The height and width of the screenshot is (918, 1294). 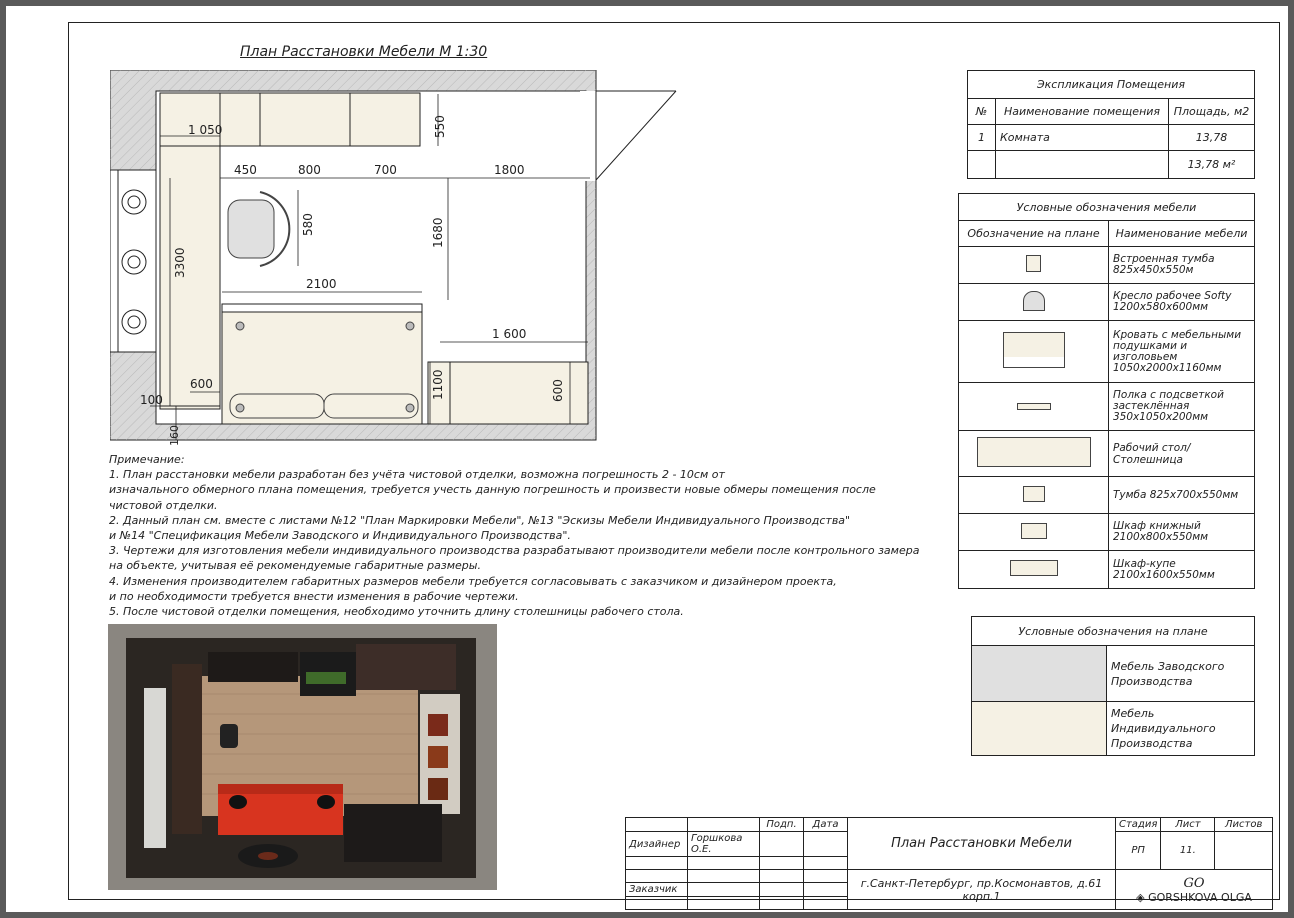 I want to click on stamp-sheets, so click(x=1243, y=850).